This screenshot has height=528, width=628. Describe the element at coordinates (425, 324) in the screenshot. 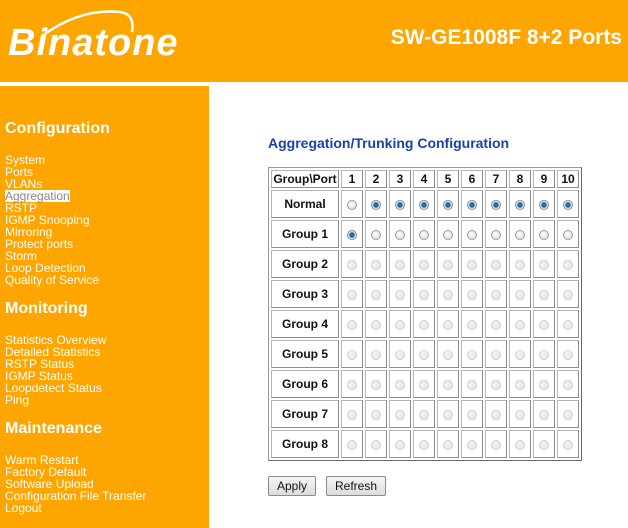

I see `table-row: Group 4` at that location.